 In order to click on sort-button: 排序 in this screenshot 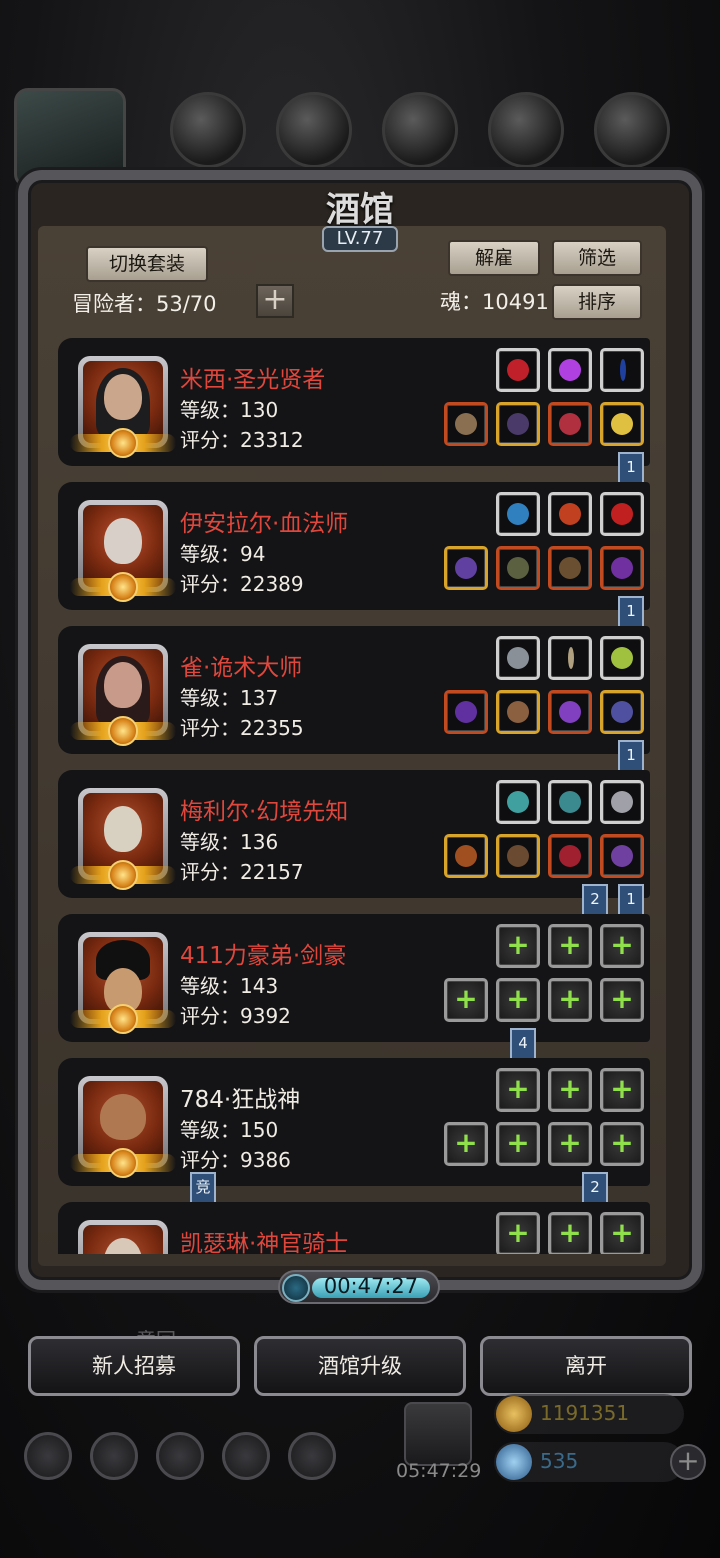, I will do `click(597, 302)`.